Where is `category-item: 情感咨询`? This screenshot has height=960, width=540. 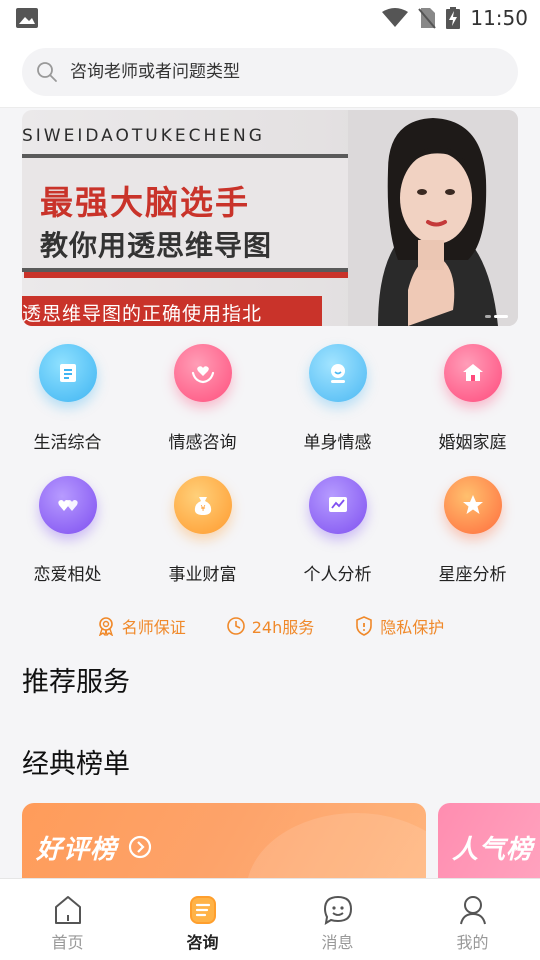
category-item: 情感咨询 is located at coordinates (202, 401).